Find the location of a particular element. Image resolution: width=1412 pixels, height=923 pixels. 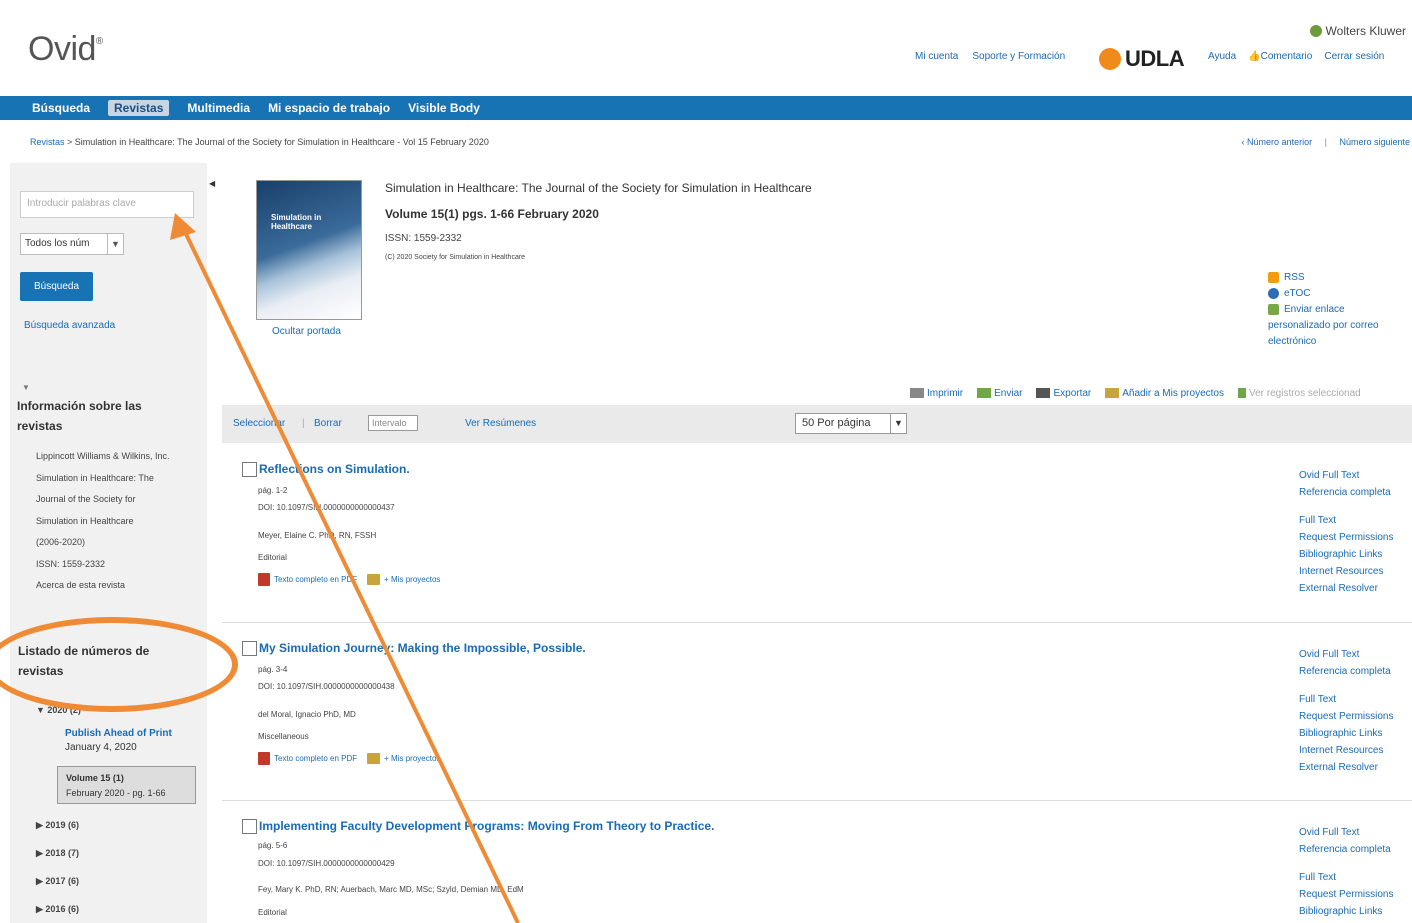

interval-input: Intervalo is located at coordinates (393, 423).